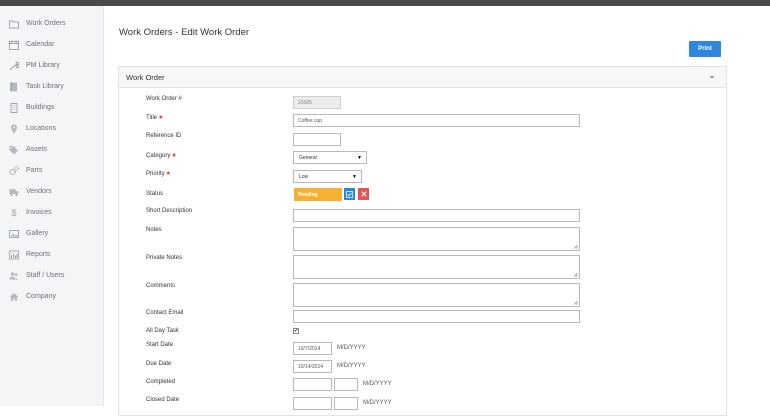 This screenshot has width=770, height=416. Describe the element at coordinates (308, 157) in the screenshot. I see `category-select-value: General` at that location.